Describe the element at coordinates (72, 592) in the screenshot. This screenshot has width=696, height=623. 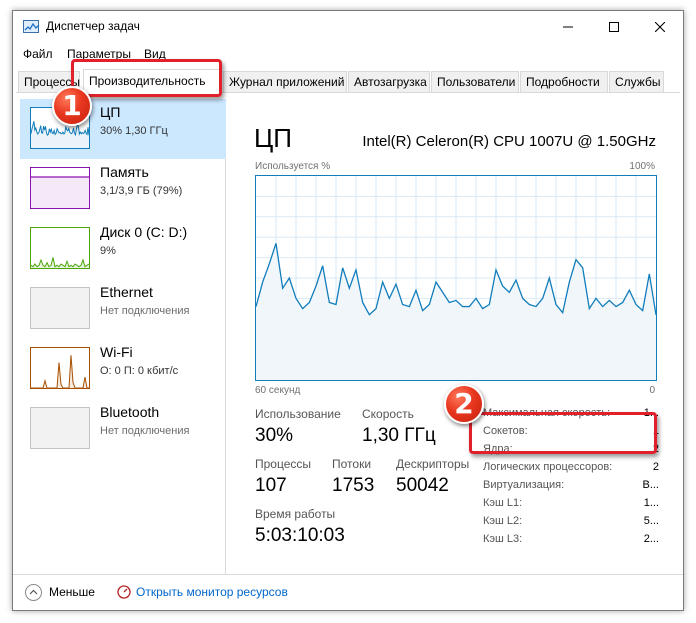
I see `fewer-details-link: Меньше` at that location.